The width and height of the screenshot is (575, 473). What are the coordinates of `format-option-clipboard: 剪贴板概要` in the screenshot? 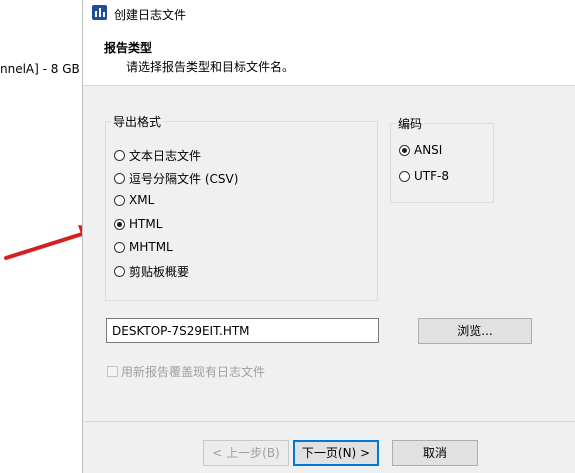 It's located at (151, 271).